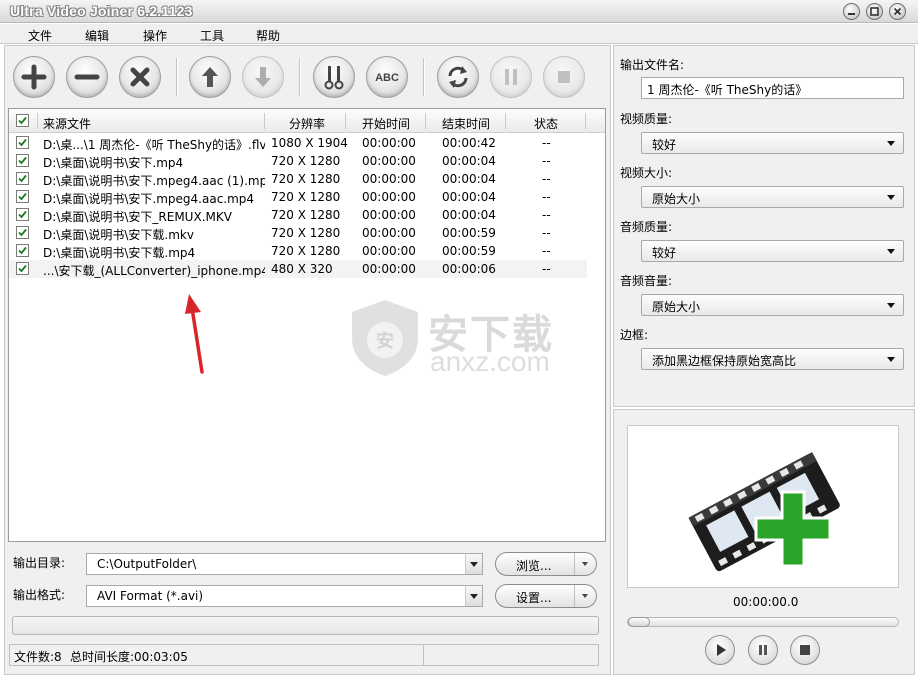 The image size is (918, 680). I want to click on stop-icon, so click(564, 77).